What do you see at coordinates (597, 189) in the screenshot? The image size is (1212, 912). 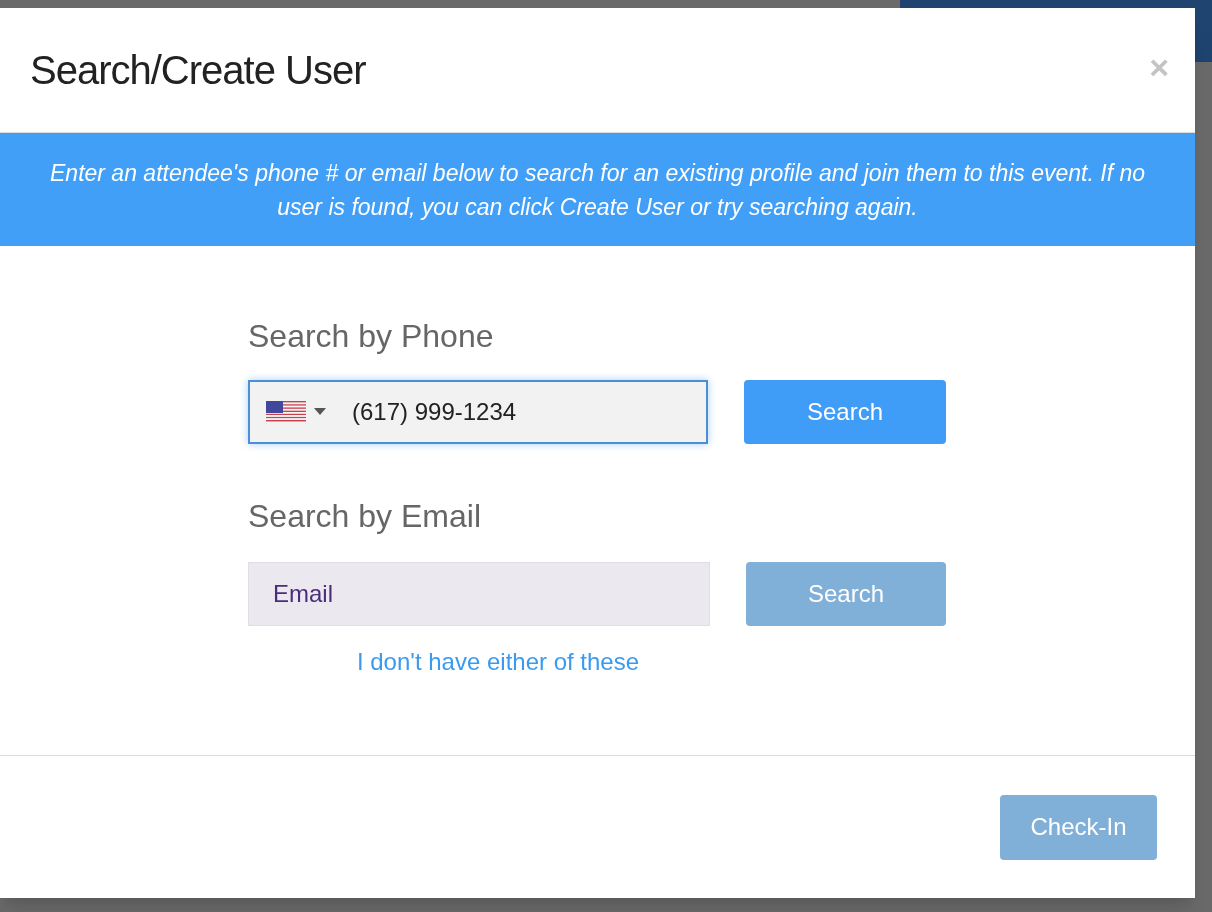 I see `info-banner: Enter an attendee's phone # or email below to search for an existing profile and join them to this event. If no user is found, you can click Create User or try searching again.` at bounding box center [597, 189].